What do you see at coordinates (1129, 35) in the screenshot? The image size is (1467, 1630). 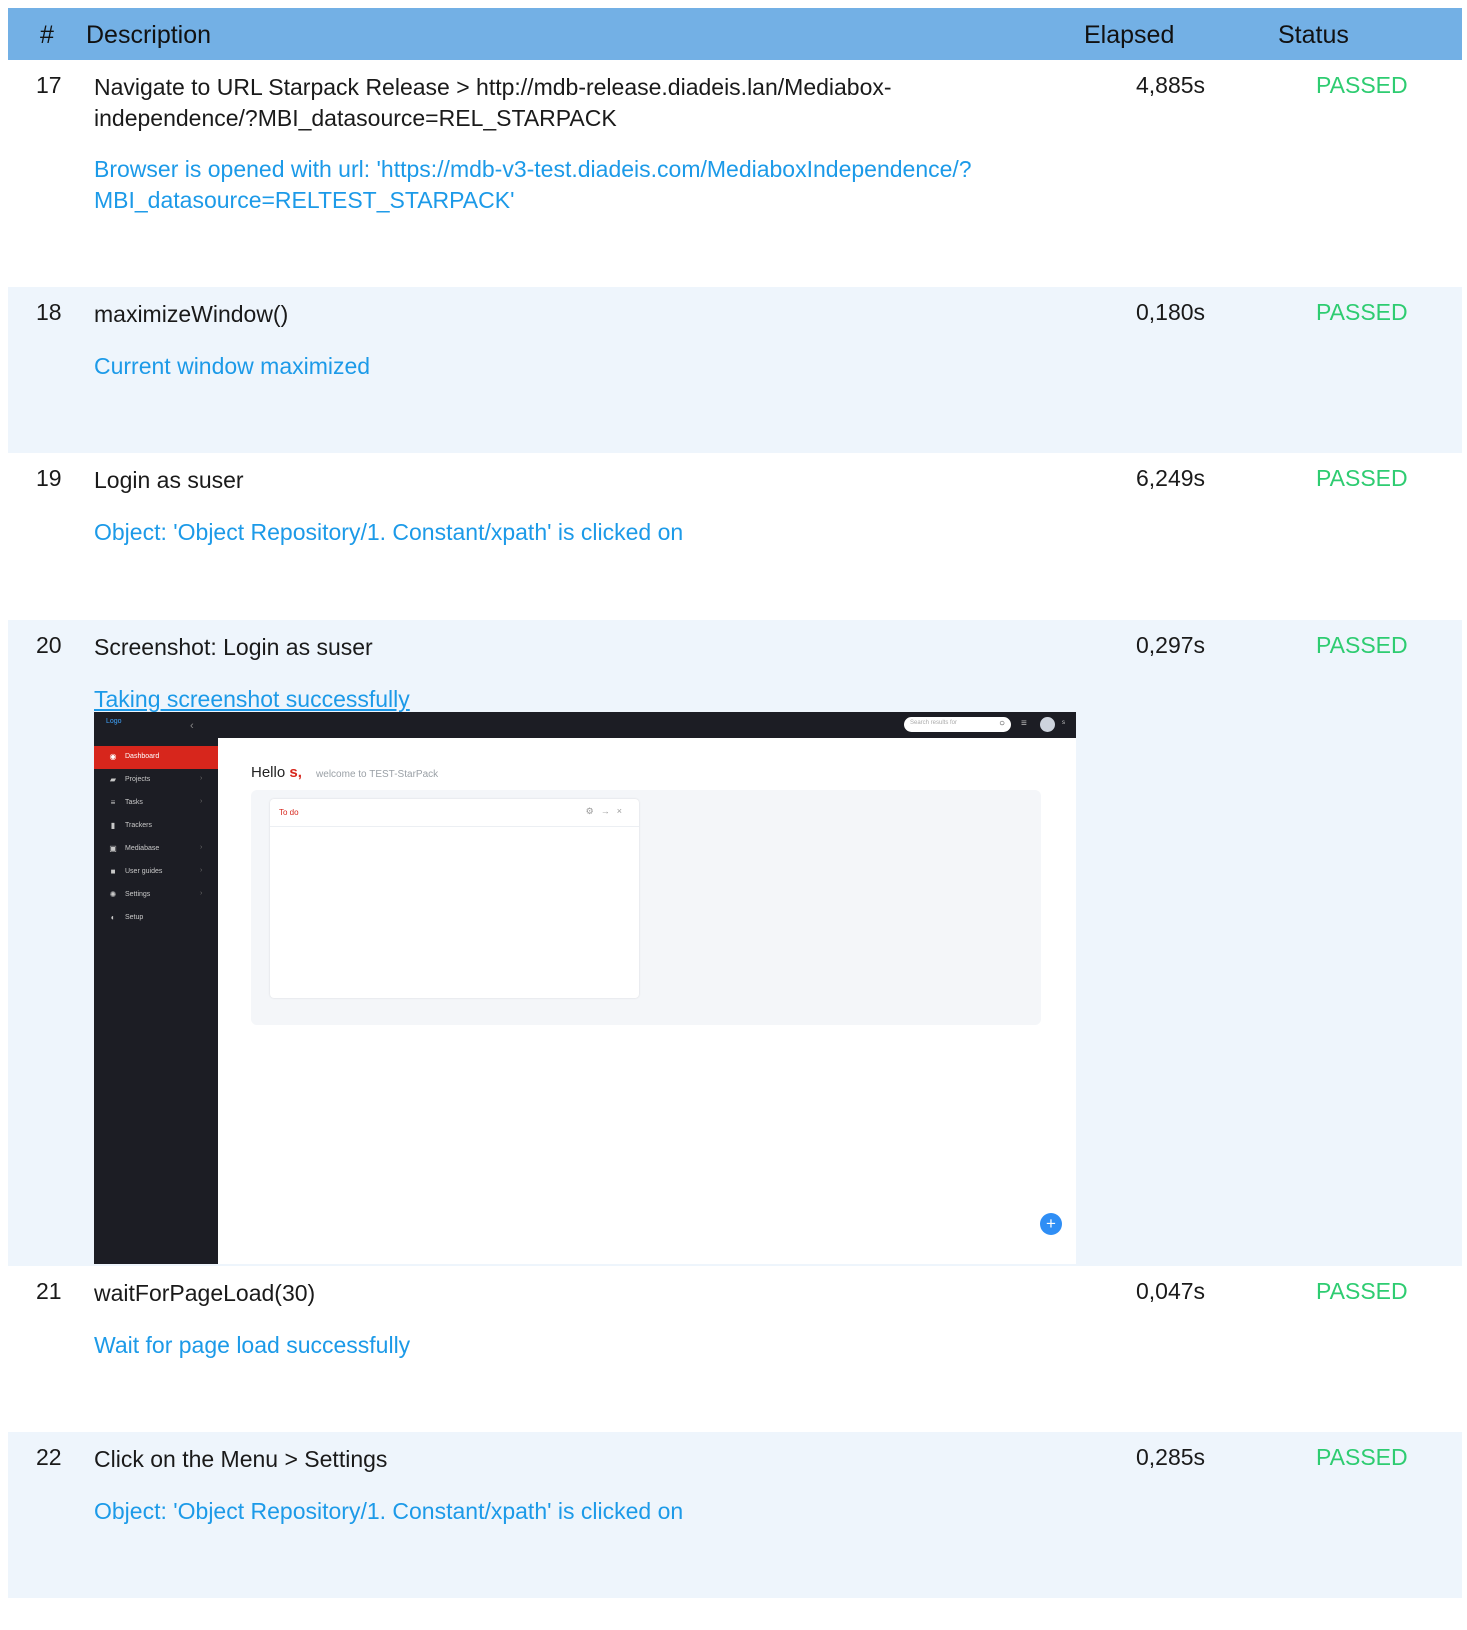 I see `column-header-elapsed: Elapsed` at bounding box center [1129, 35].